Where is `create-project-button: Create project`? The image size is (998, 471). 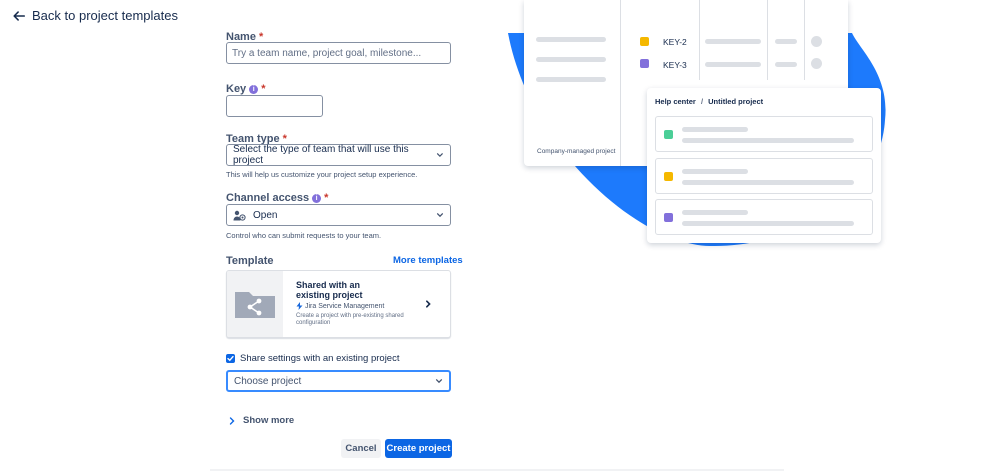
create-project-button: Create project is located at coordinates (418, 448).